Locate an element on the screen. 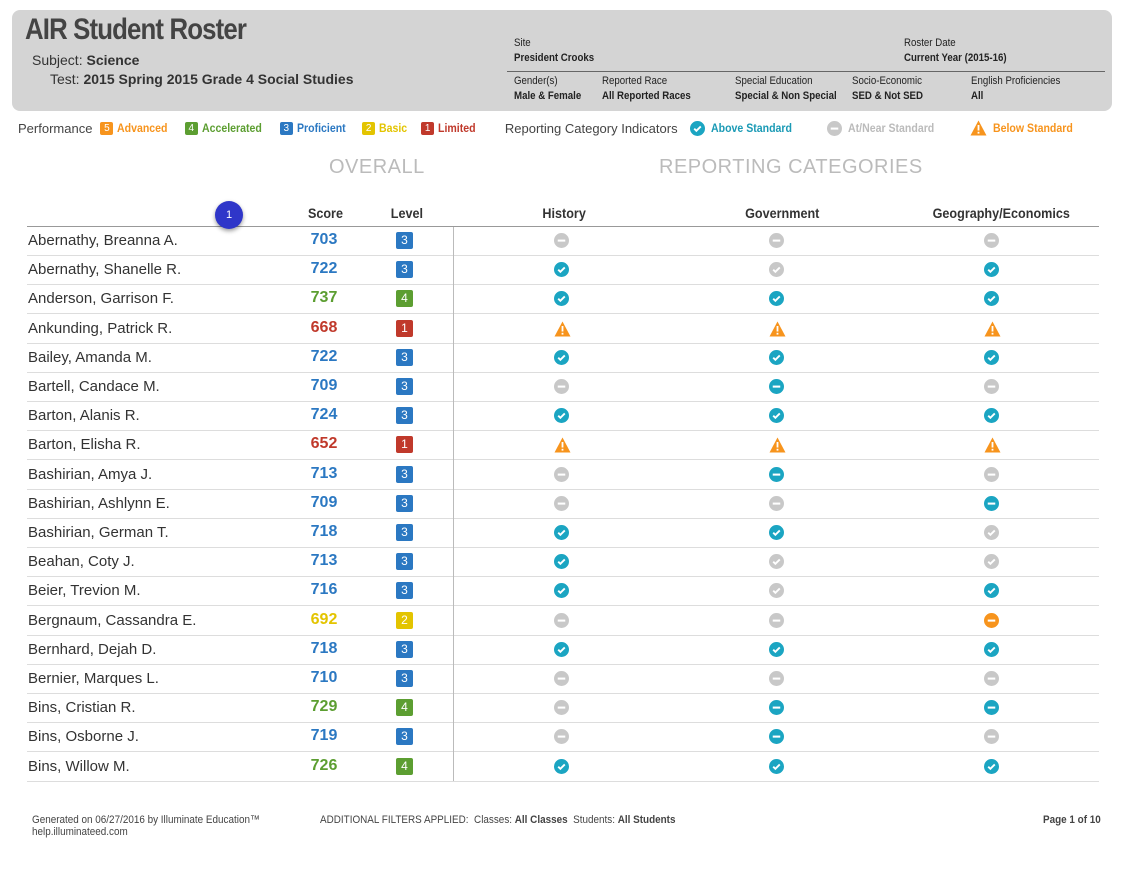  table-row: Bashirian, Ashlynn E. 709 3 is located at coordinates (563, 504).